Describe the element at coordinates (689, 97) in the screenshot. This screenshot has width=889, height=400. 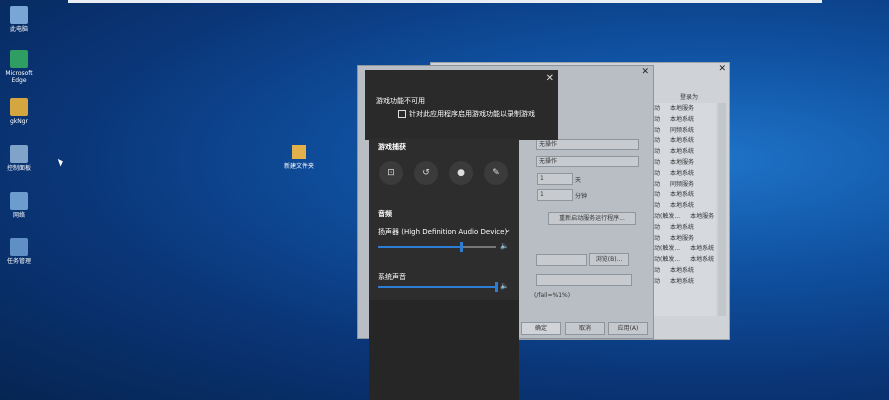
I see `services-header: 登录为` at that location.